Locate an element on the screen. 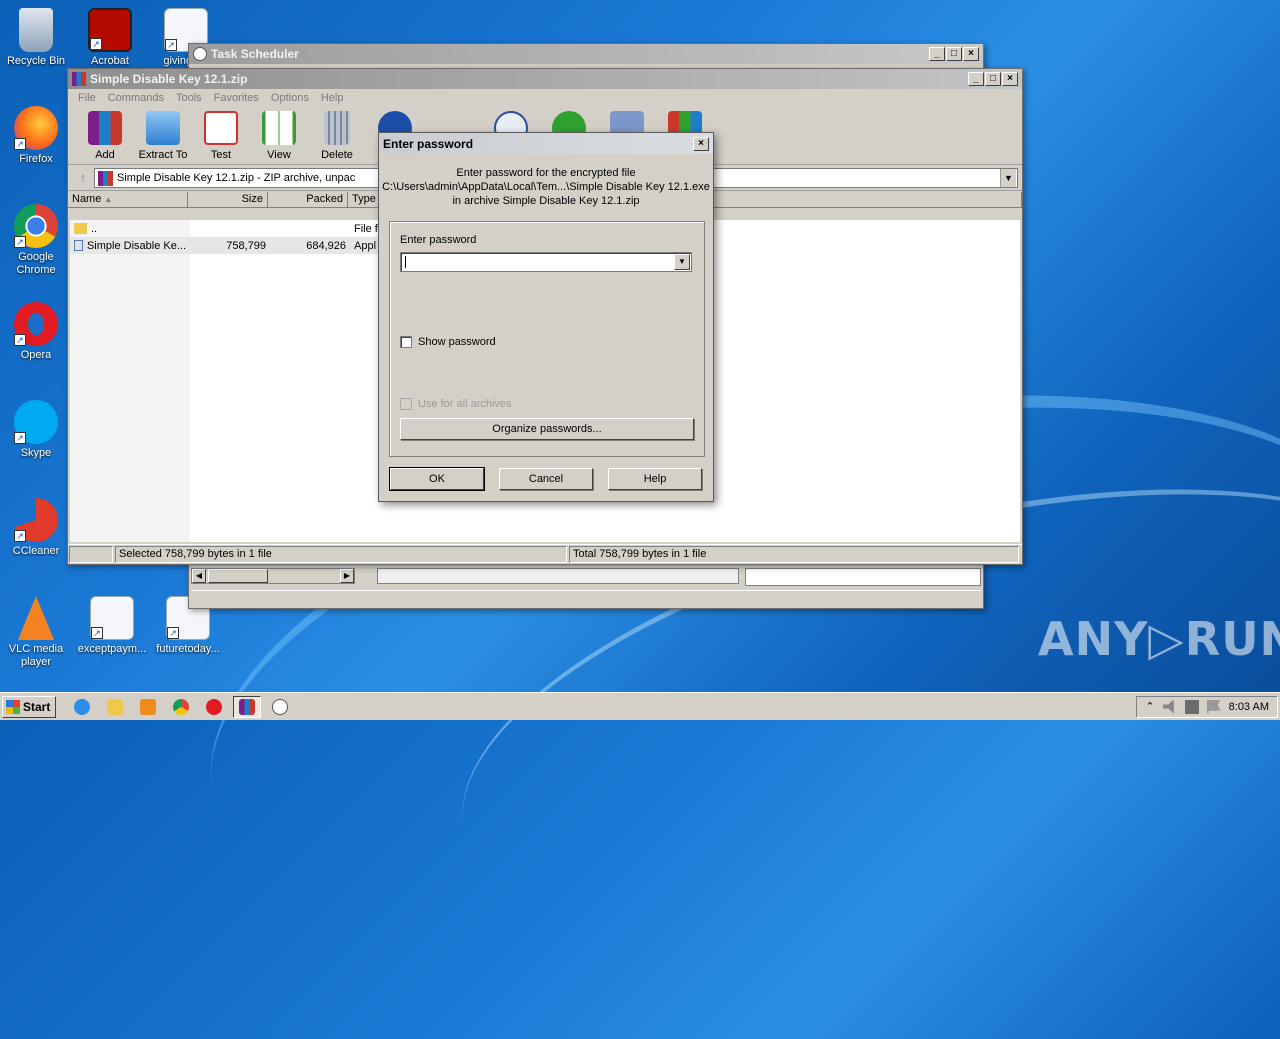 This screenshot has width=1280, height=1039. drive-key-icon is located at coordinates (91, 554).